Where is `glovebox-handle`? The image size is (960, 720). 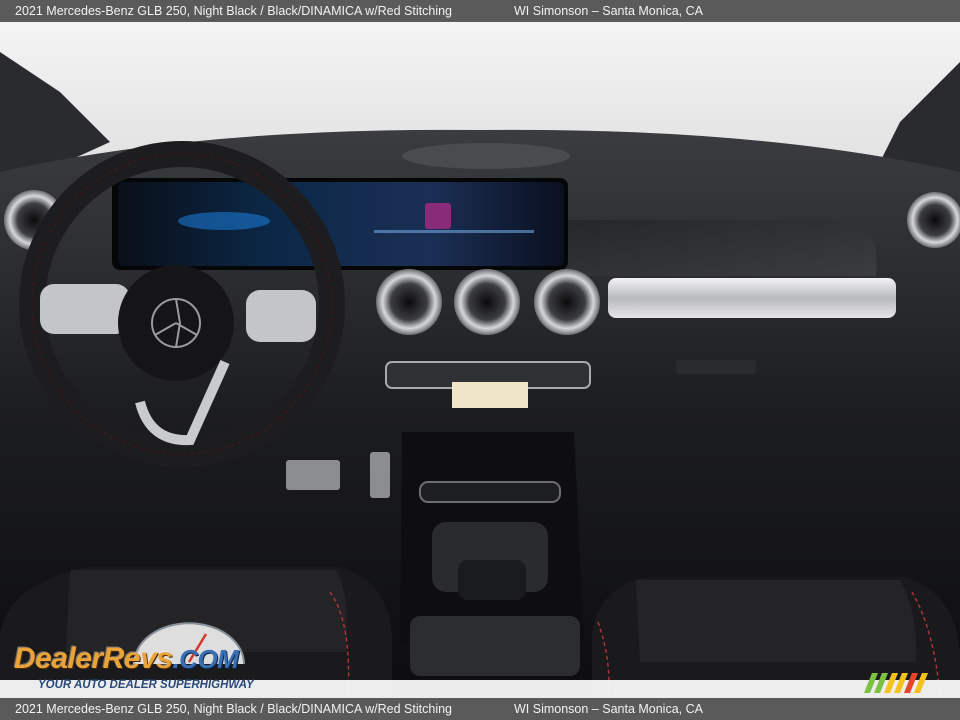
glovebox-handle is located at coordinates (716, 367).